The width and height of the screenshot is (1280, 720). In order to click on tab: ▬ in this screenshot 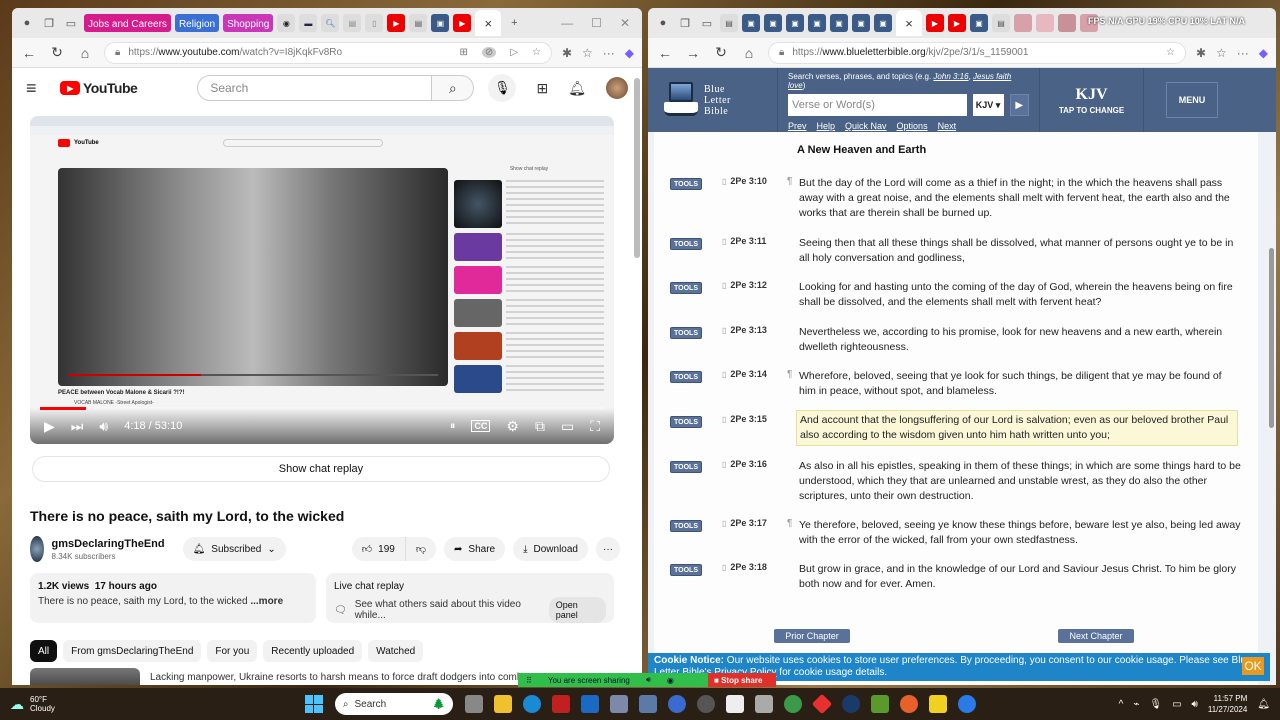, I will do `click(308, 23)`.